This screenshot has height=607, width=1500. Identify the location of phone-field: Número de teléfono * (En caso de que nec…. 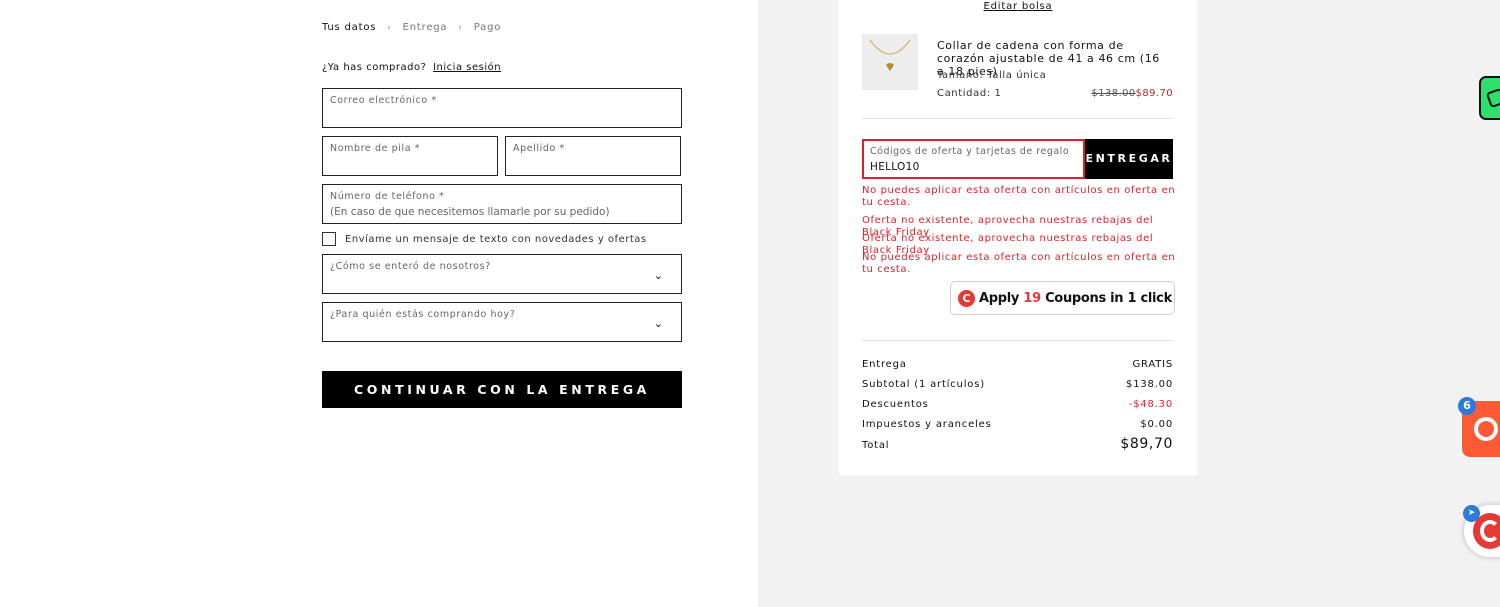
(502, 204).